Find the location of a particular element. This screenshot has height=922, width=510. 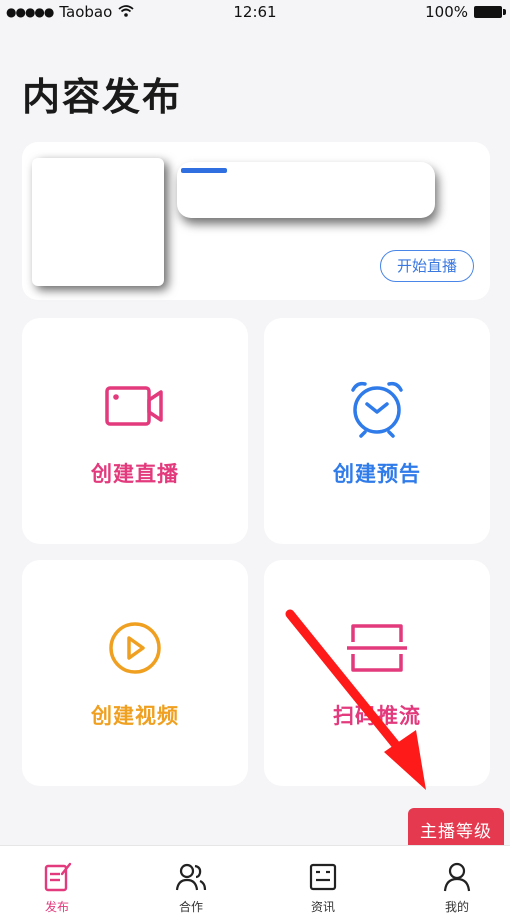

create-video-tile: 创建视频 is located at coordinates (135, 673).